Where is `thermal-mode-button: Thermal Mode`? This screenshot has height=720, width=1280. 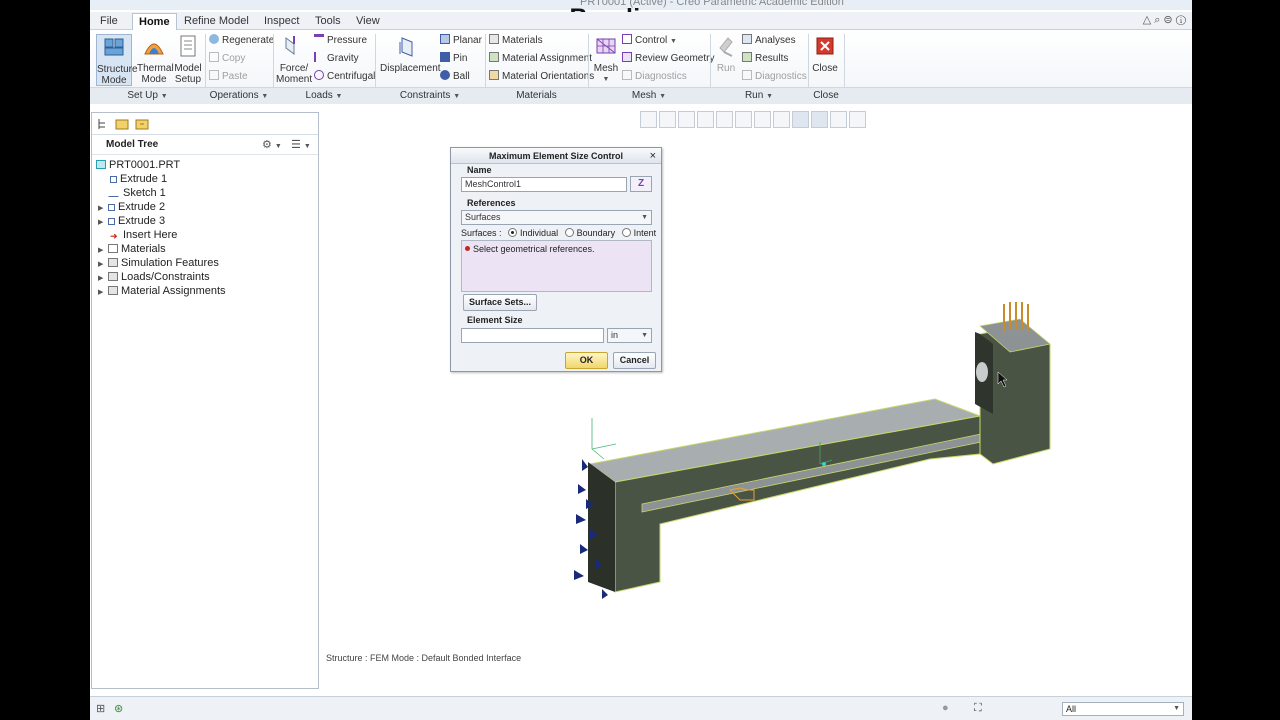
thermal-mode-button: Thermal Mode is located at coordinates (155, 59).